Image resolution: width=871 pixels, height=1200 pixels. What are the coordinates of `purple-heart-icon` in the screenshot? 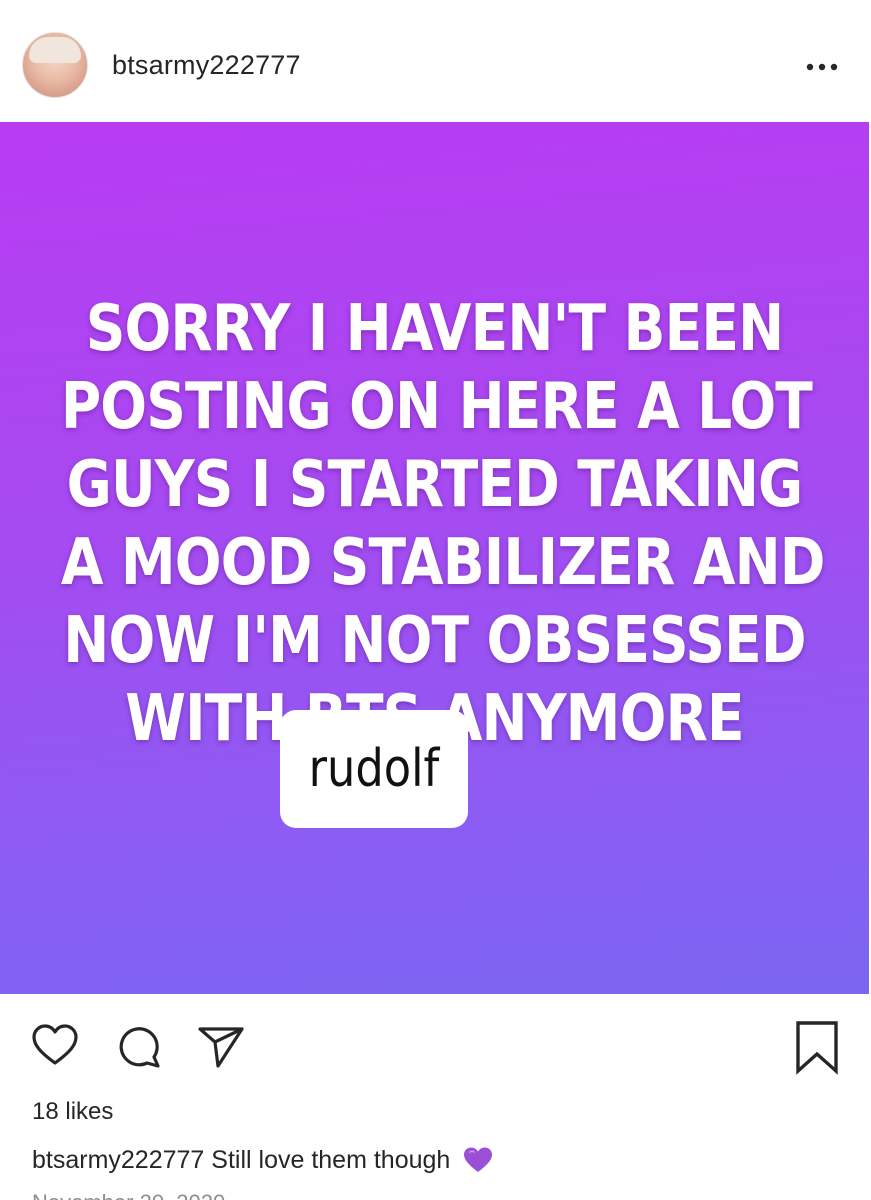 It's located at (478, 1163).